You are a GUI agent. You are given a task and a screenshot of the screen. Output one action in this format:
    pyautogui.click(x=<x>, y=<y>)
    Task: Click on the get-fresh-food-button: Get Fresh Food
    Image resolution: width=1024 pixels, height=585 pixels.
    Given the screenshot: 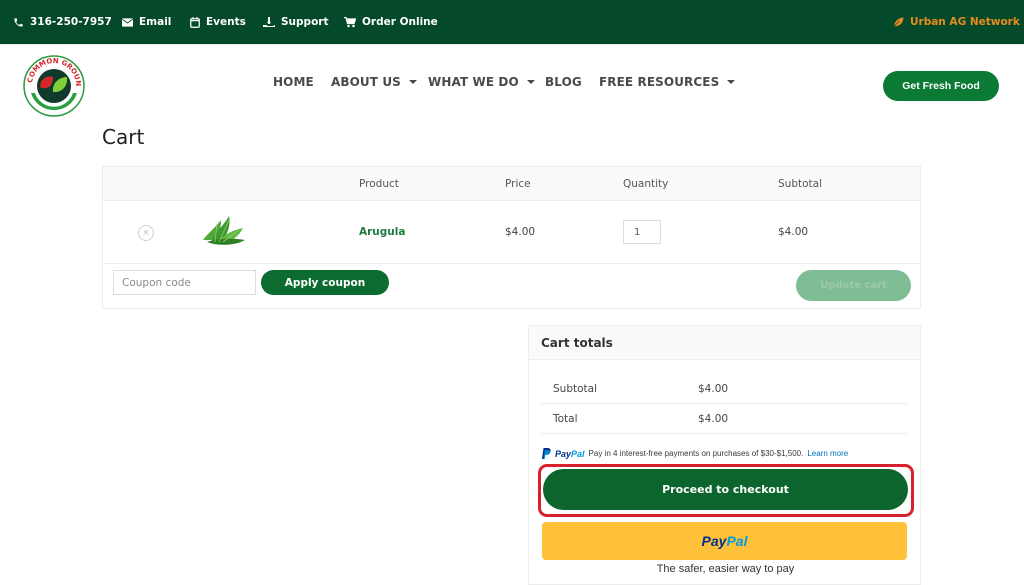 What is the action you would take?
    pyautogui.click(x=941, y=86)
    